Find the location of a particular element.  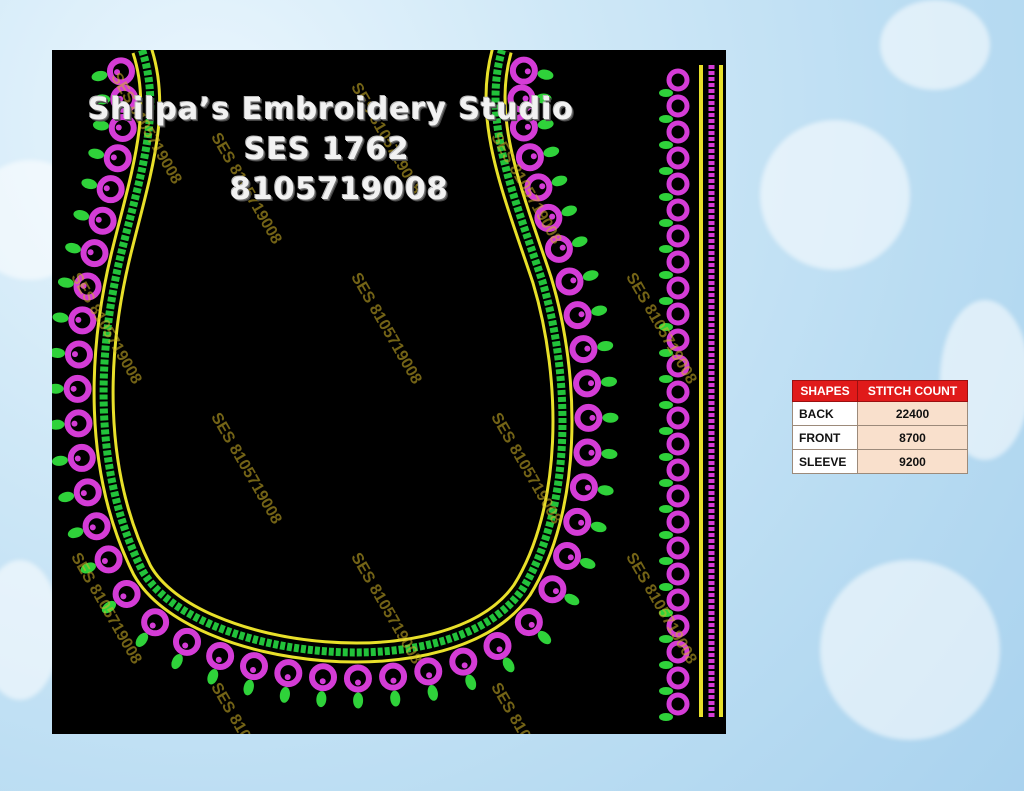

table-row: FRONT 8700 is located at coordinates (880, 437).